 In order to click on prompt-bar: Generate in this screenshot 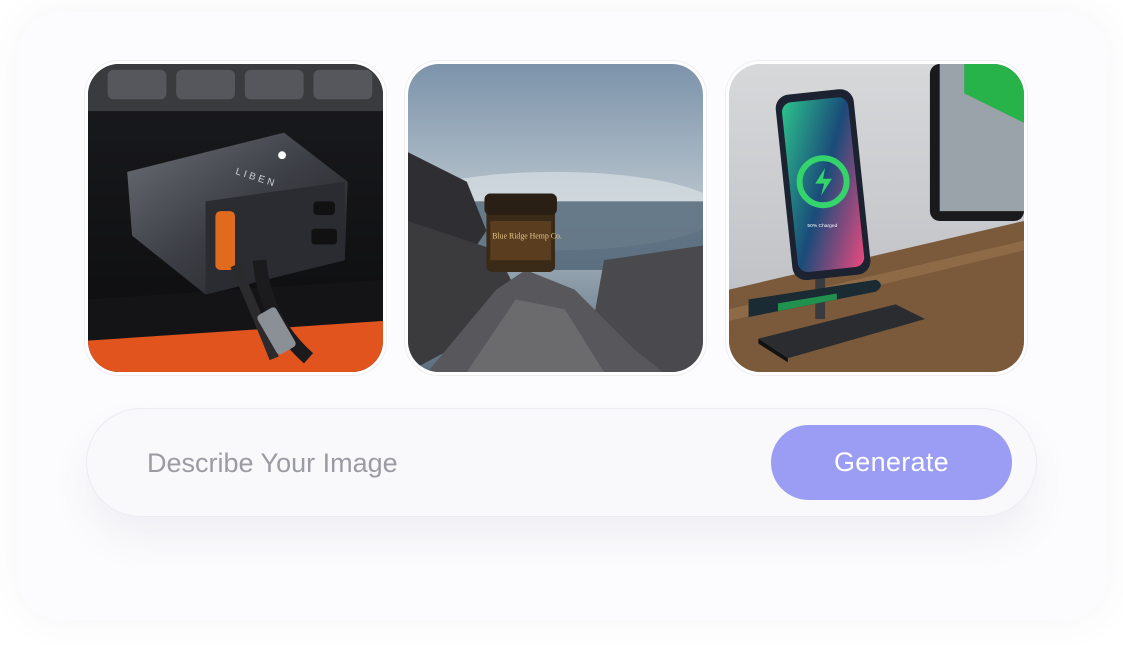, I will do `click(561, 462)`.